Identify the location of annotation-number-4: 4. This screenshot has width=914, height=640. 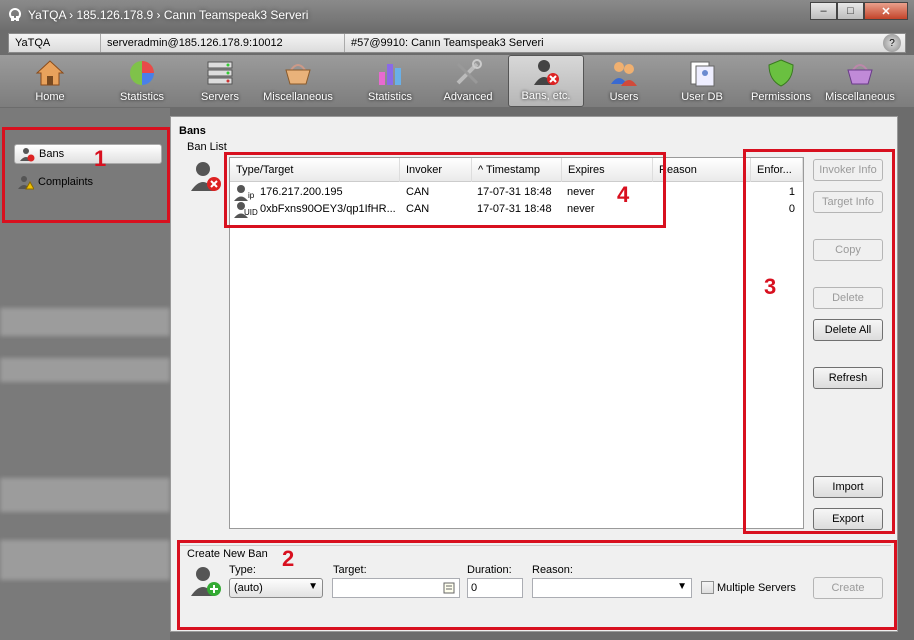
(623, 194).